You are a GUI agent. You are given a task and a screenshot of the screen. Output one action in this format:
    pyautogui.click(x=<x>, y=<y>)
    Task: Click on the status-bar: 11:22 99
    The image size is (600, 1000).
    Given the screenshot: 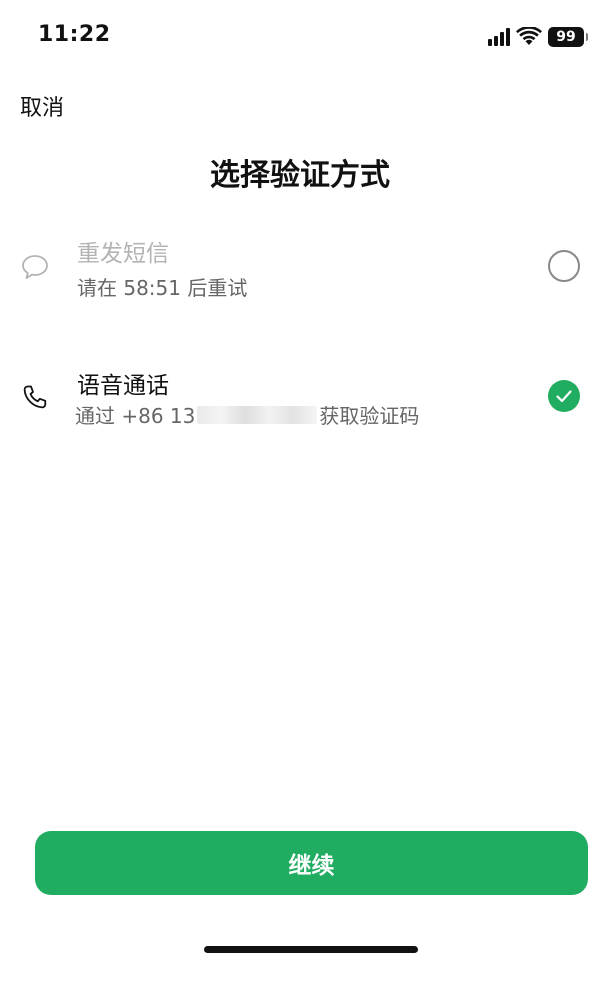 What is the action you would take?
    pyautogui.click(x=300, y=35)
    